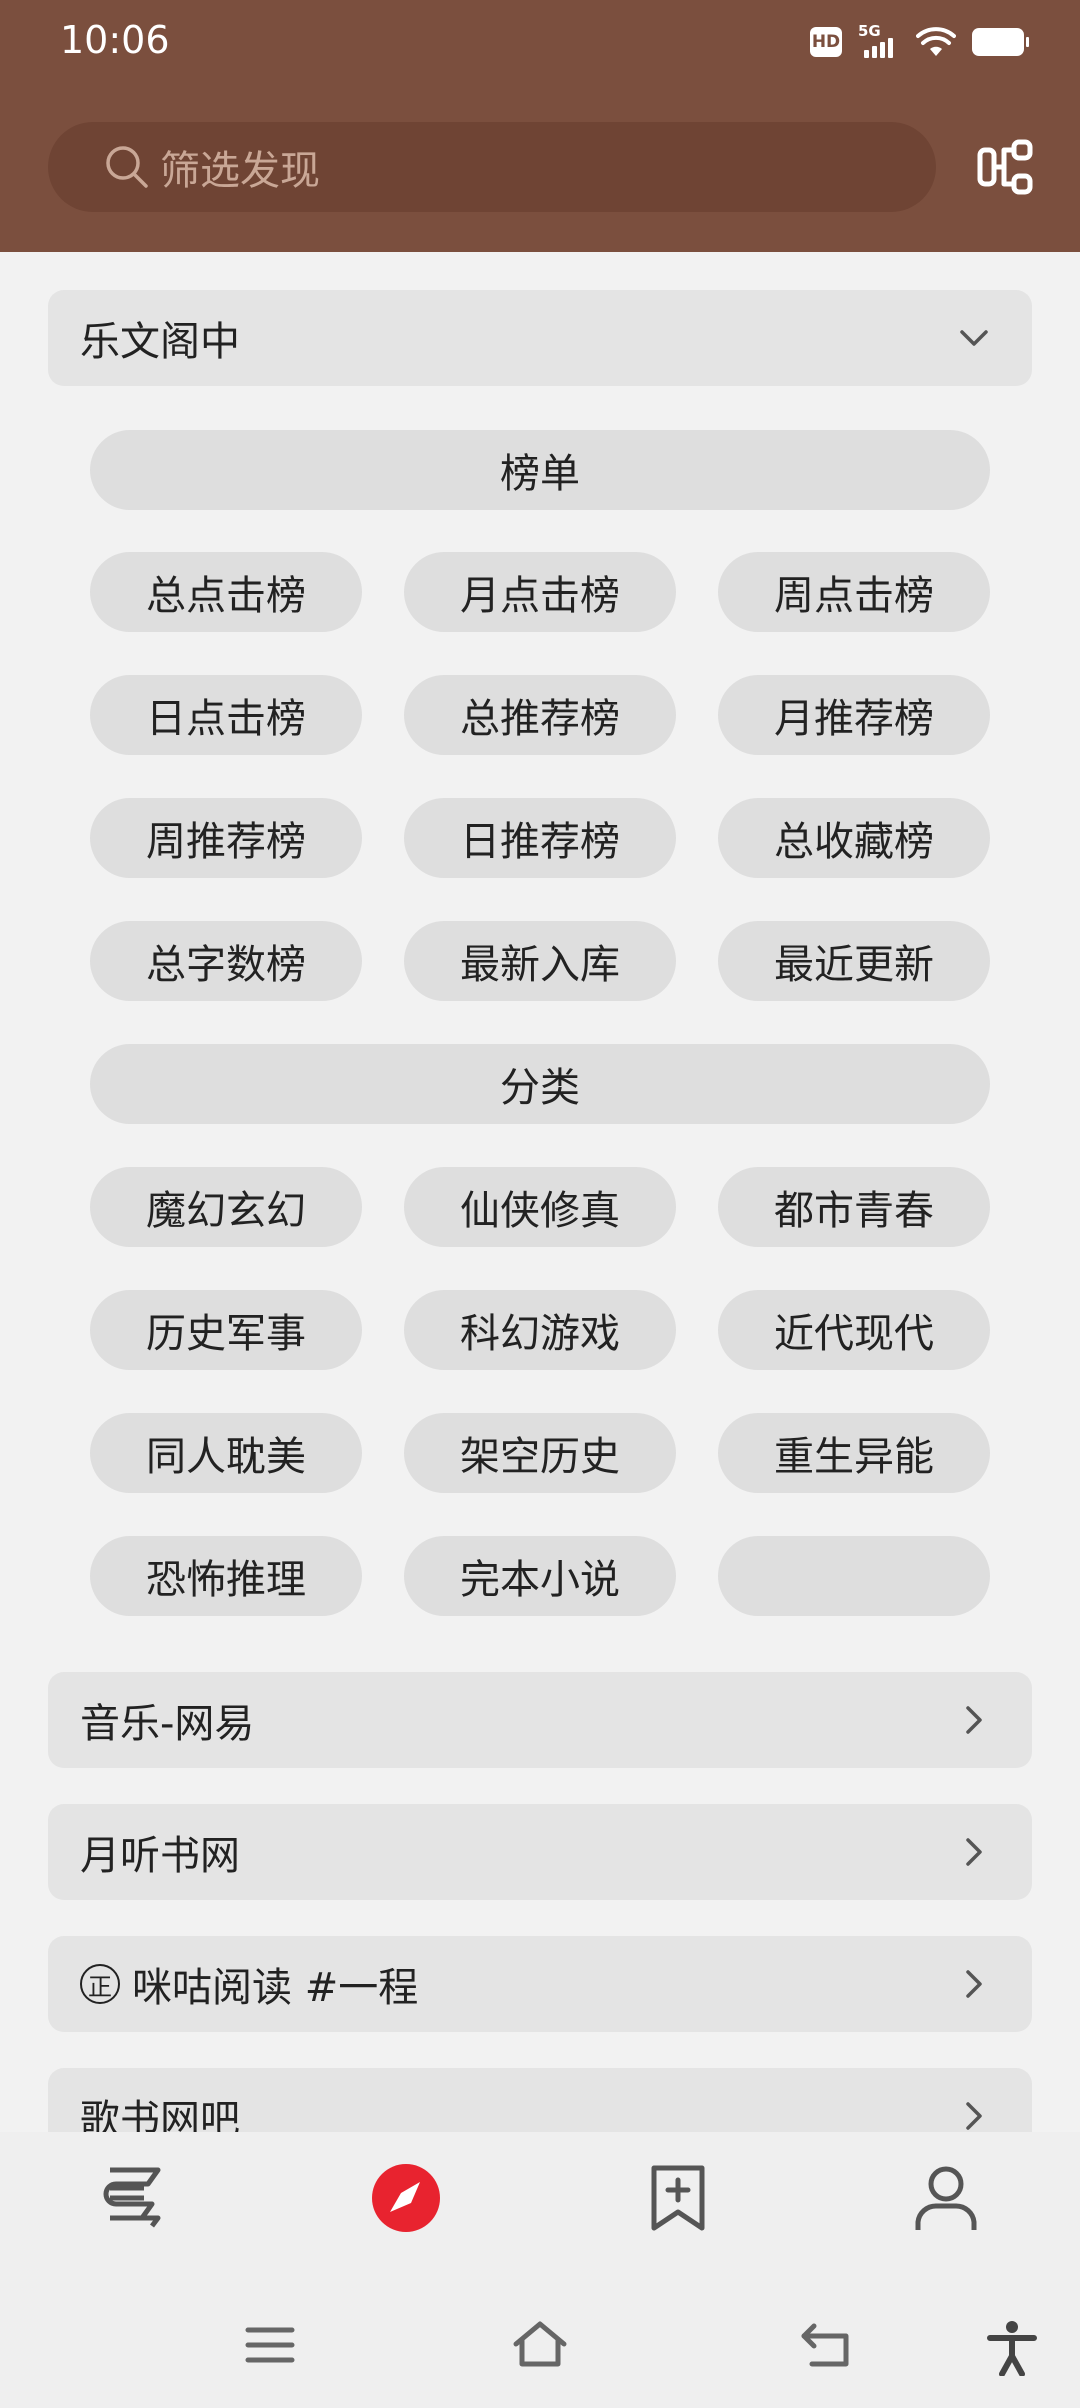 Image resolution: width=1080 pixels, height=2408 pixels. Describe the element at coordinates (115, 40) in the screenshot. I see `status-time: 10:06` at that location.